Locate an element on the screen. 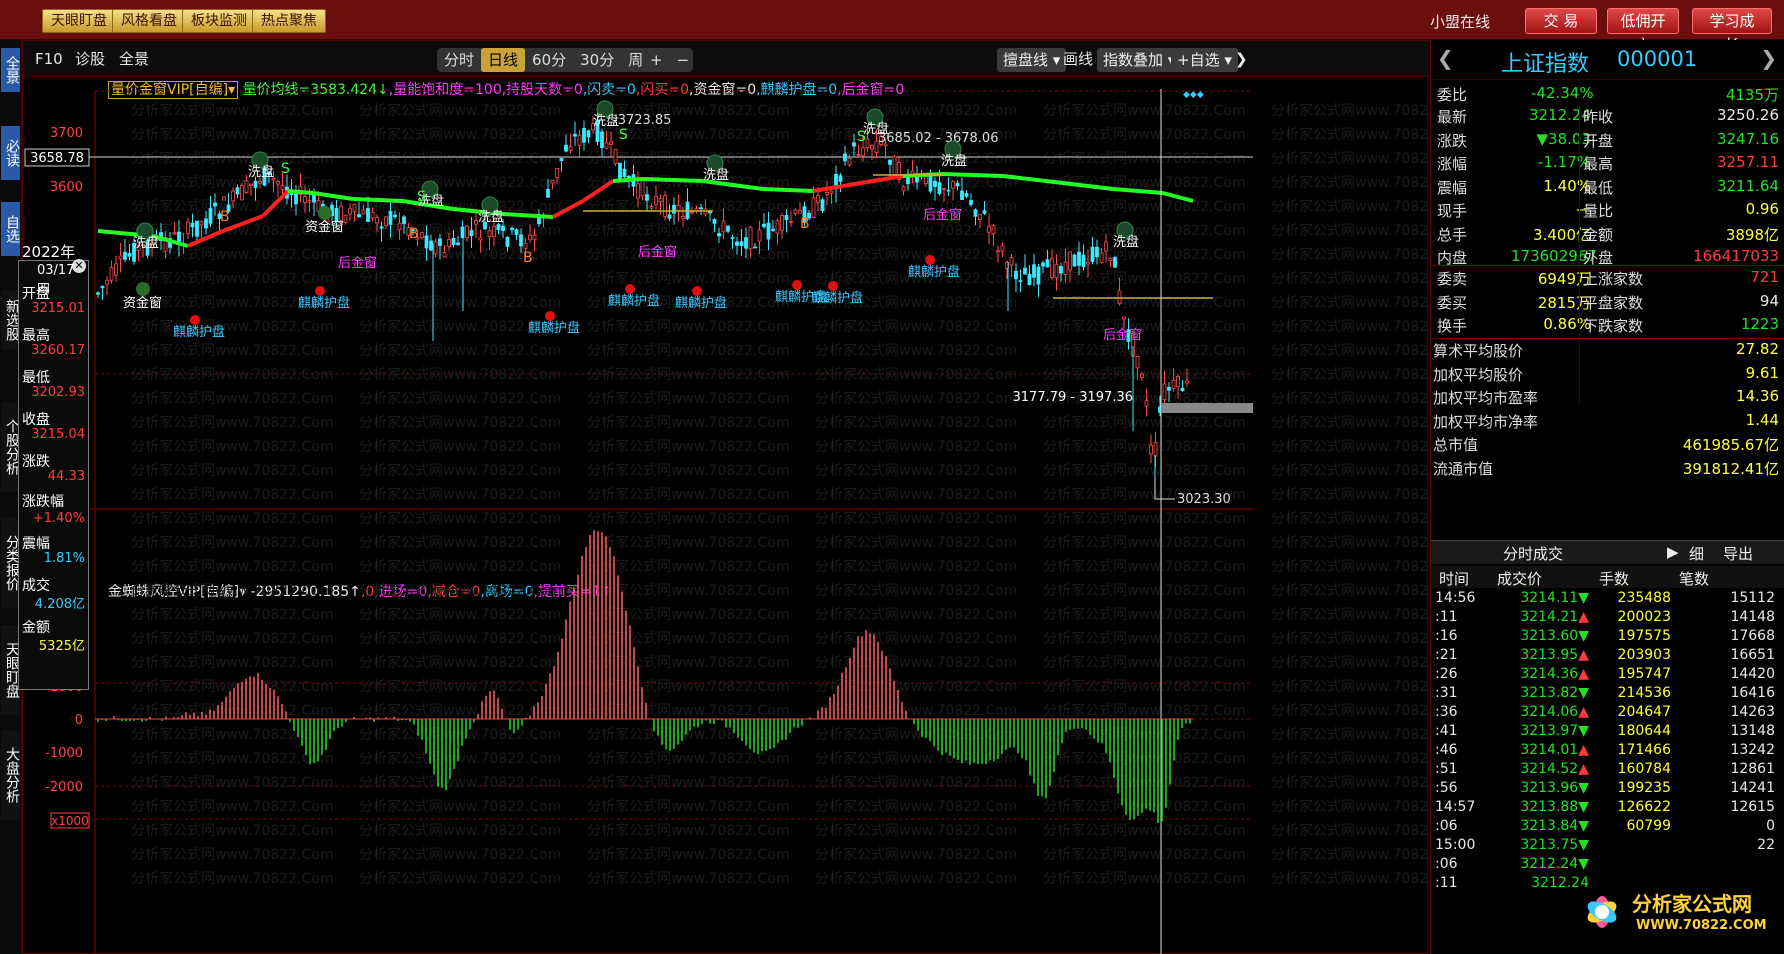  annotation-range: 3177.79 - 3197.36 is located at coordinates (1073, 397).